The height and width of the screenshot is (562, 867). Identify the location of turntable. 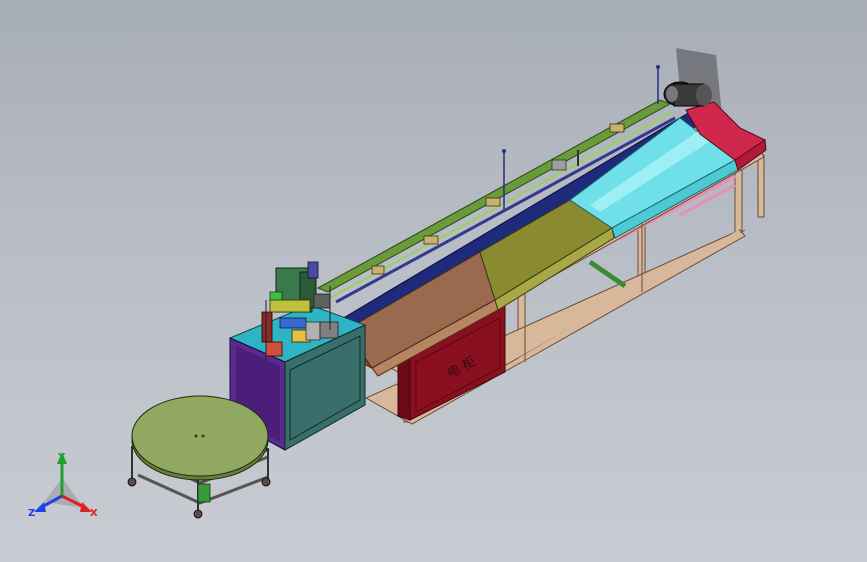
(199, 457).